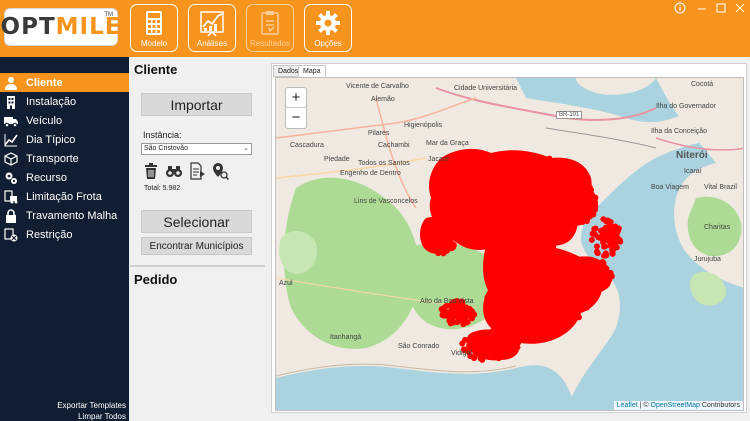  I want to click on sidebar-item-instalacao: Instalação, so click(64, 101).